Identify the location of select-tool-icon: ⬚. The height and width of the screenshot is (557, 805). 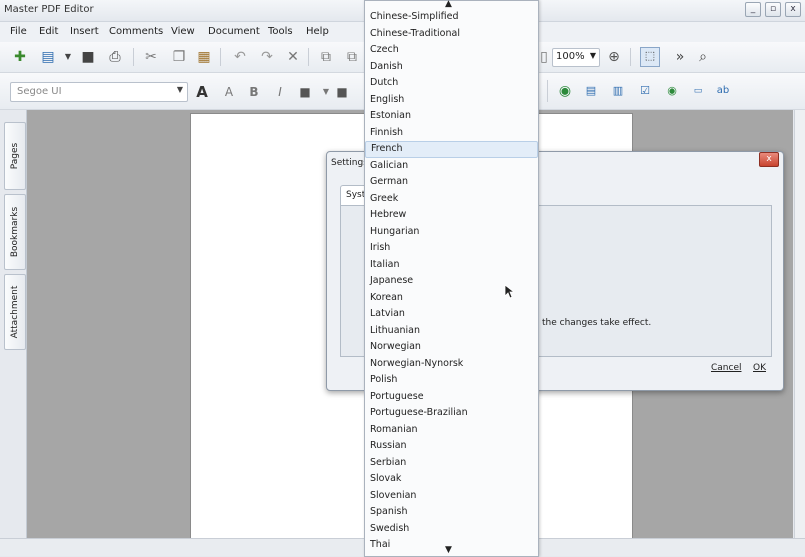
(650, 57).